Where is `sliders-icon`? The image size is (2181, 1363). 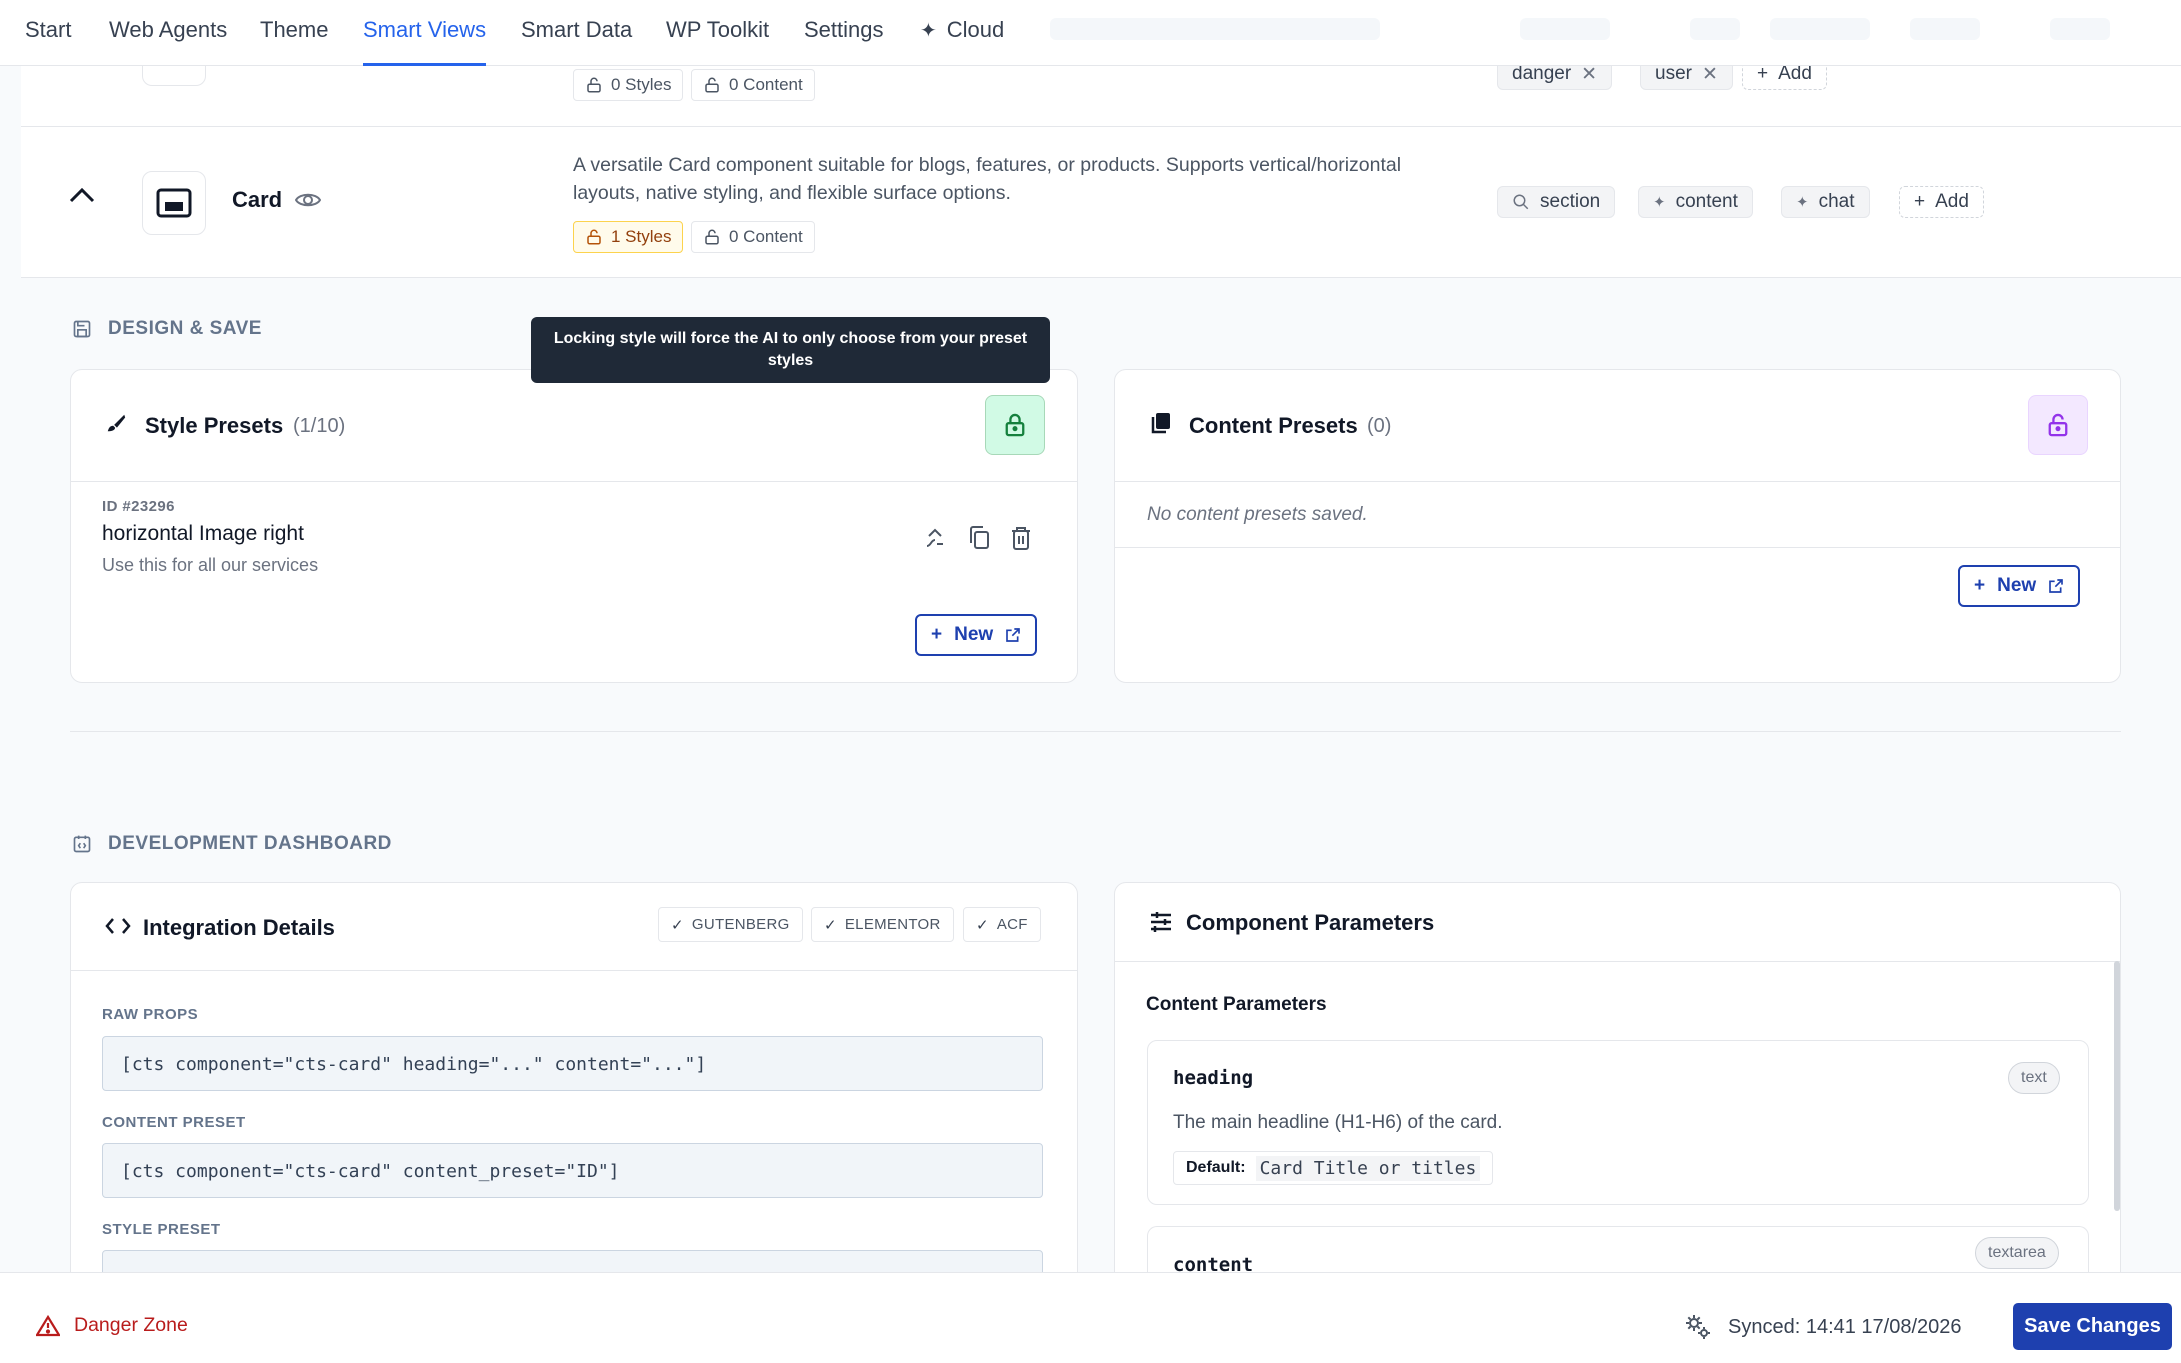 sliders-icon is located at coordinates (1161, 922).